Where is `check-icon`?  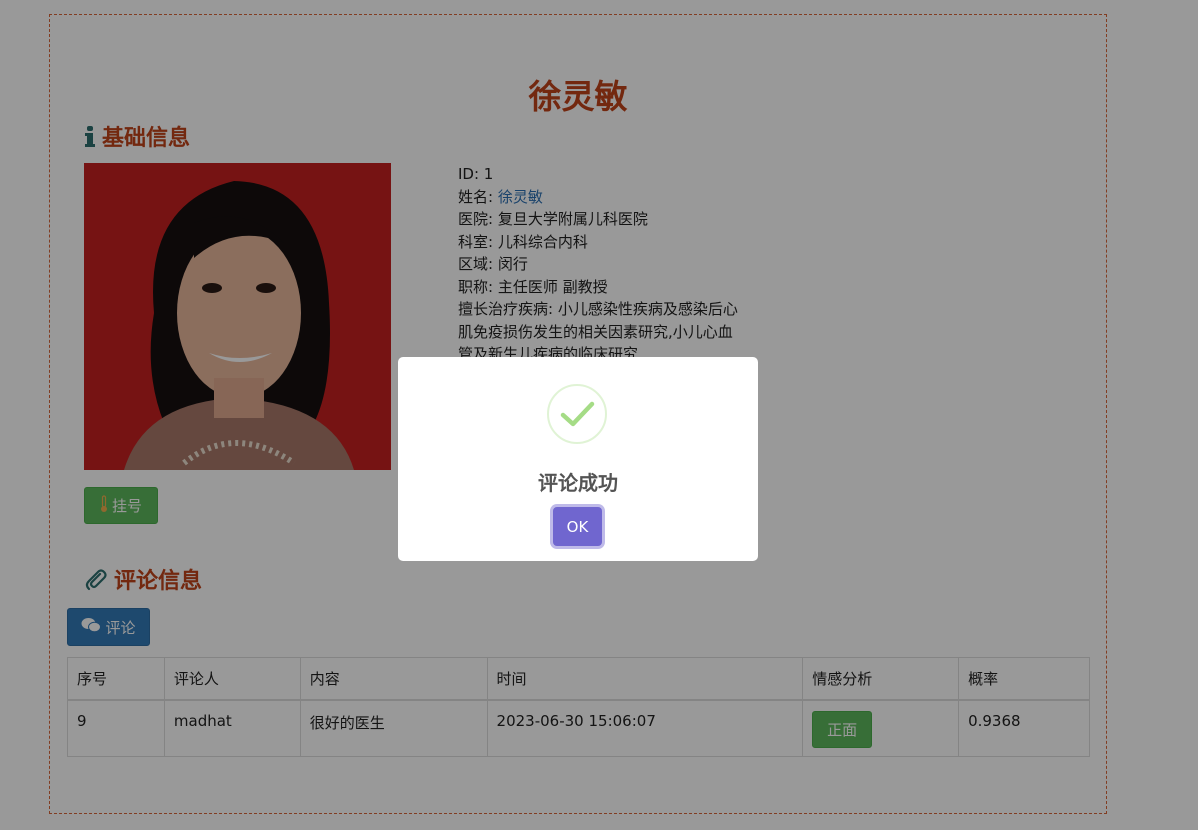 check-icon is located at coordinates (577, 423).